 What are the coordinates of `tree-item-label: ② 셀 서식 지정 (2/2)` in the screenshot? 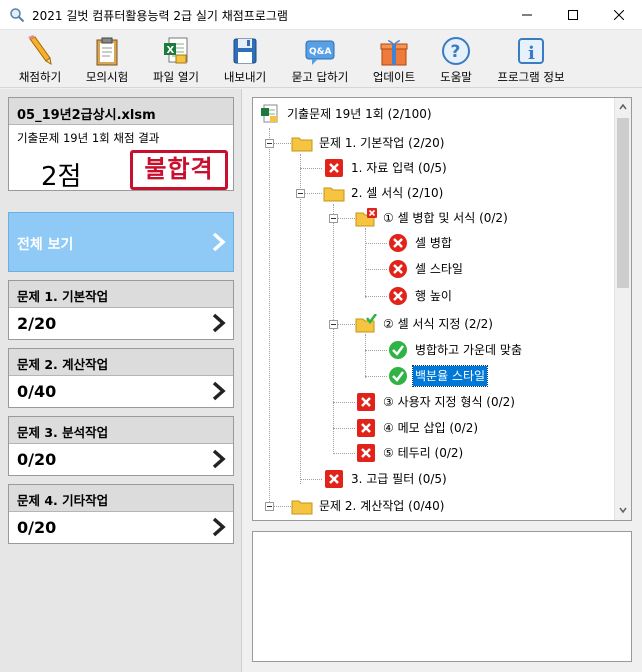 It's located at (438, 324).